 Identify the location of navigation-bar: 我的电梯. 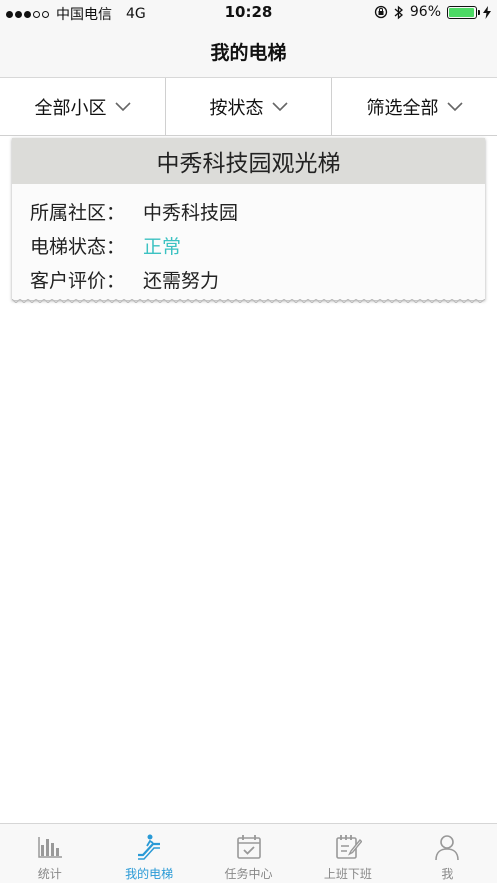
(248, 52).